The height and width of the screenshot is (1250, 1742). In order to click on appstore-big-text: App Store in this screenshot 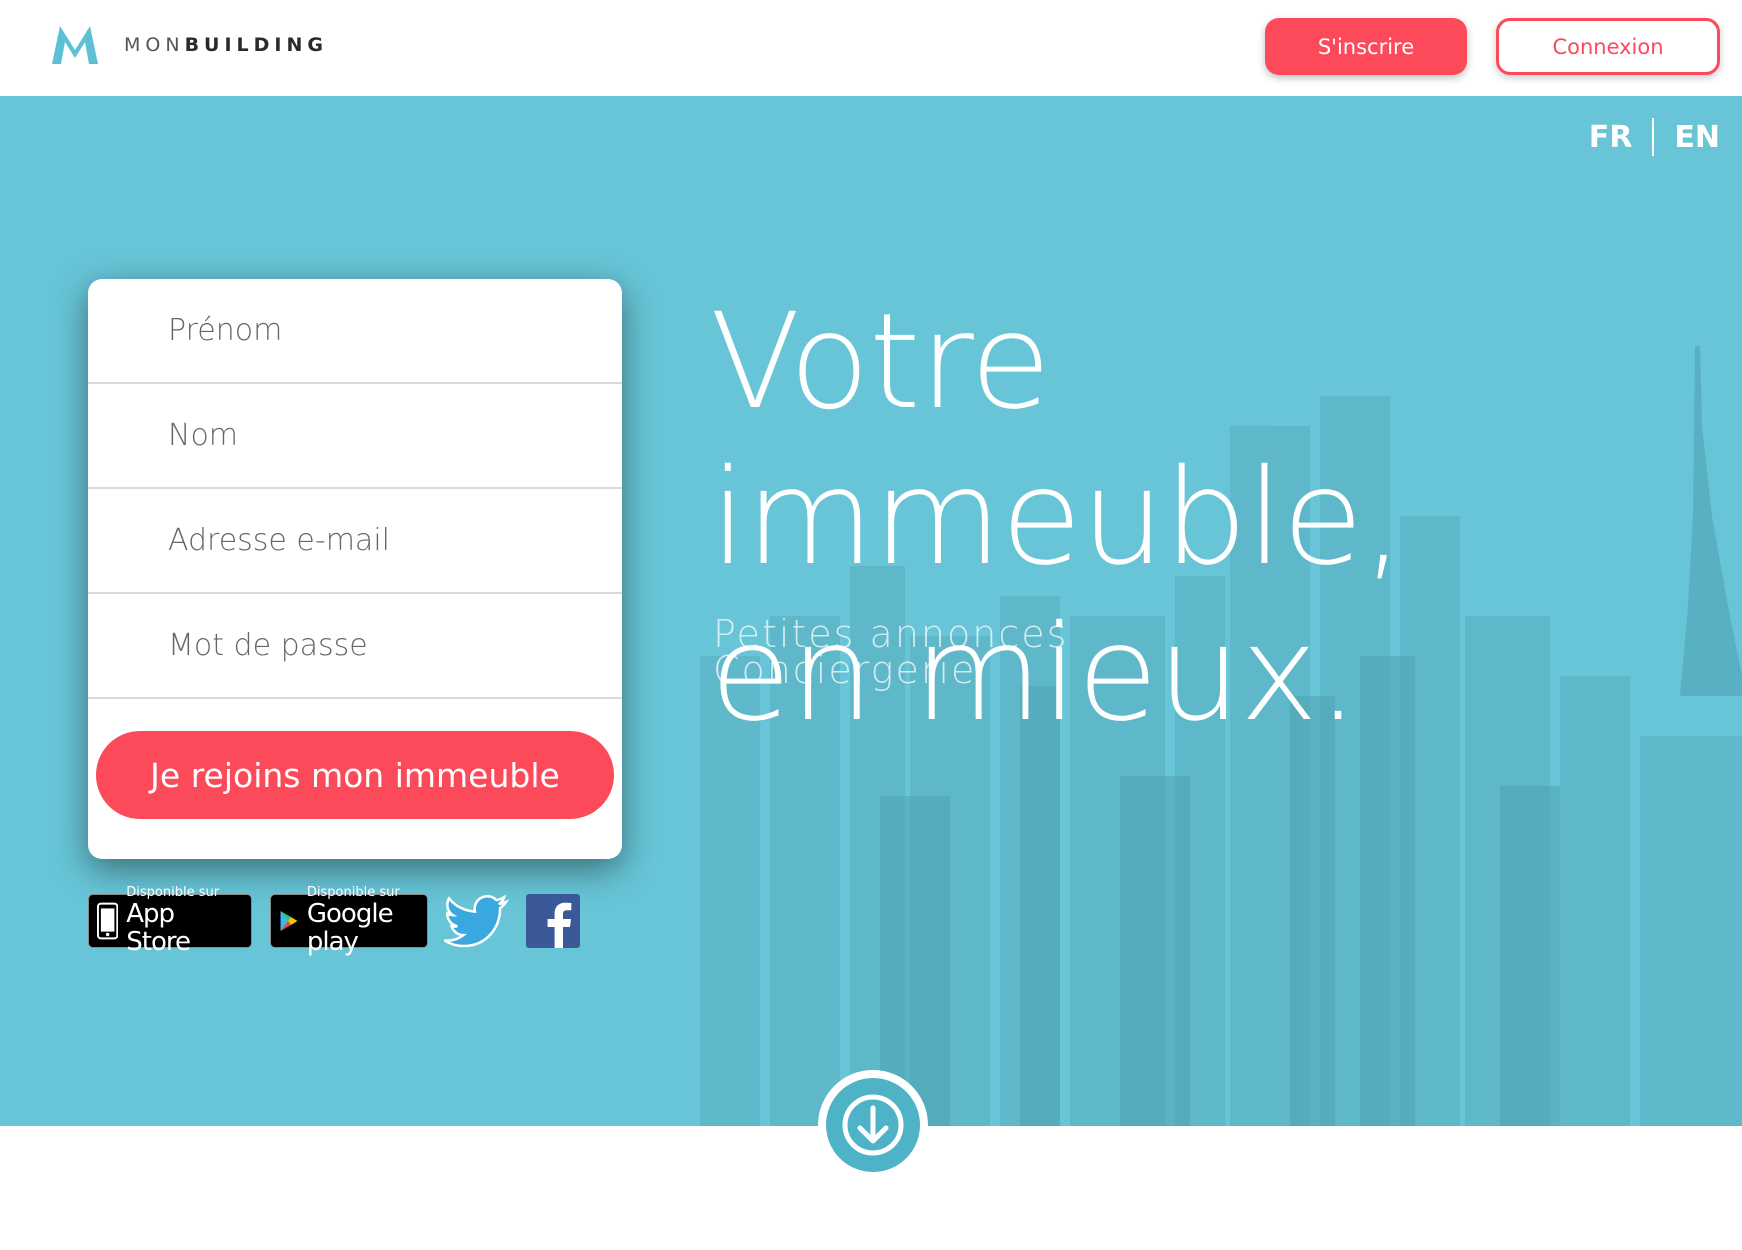, I will do `click(158, 928)`.